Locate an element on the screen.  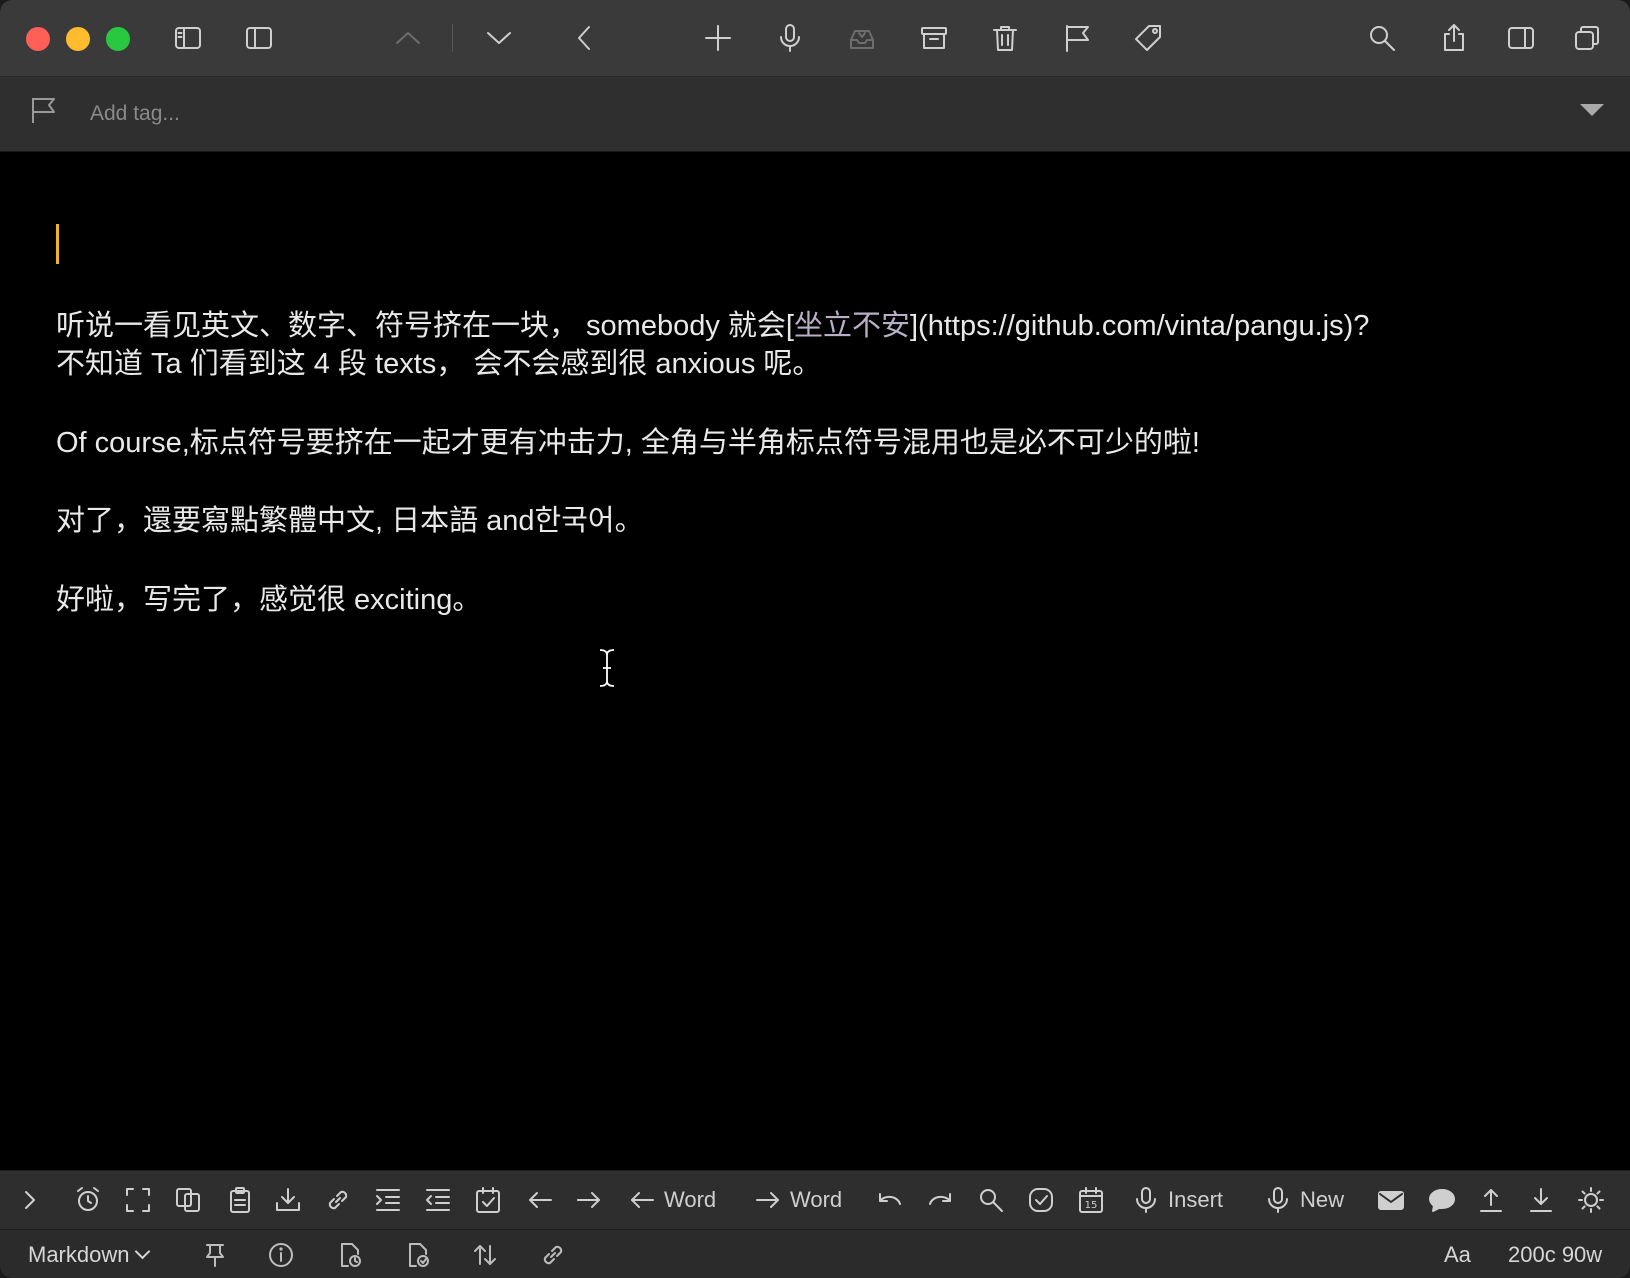
markdown-link-text: 坐立不安 is located at coordinates (852, 326).